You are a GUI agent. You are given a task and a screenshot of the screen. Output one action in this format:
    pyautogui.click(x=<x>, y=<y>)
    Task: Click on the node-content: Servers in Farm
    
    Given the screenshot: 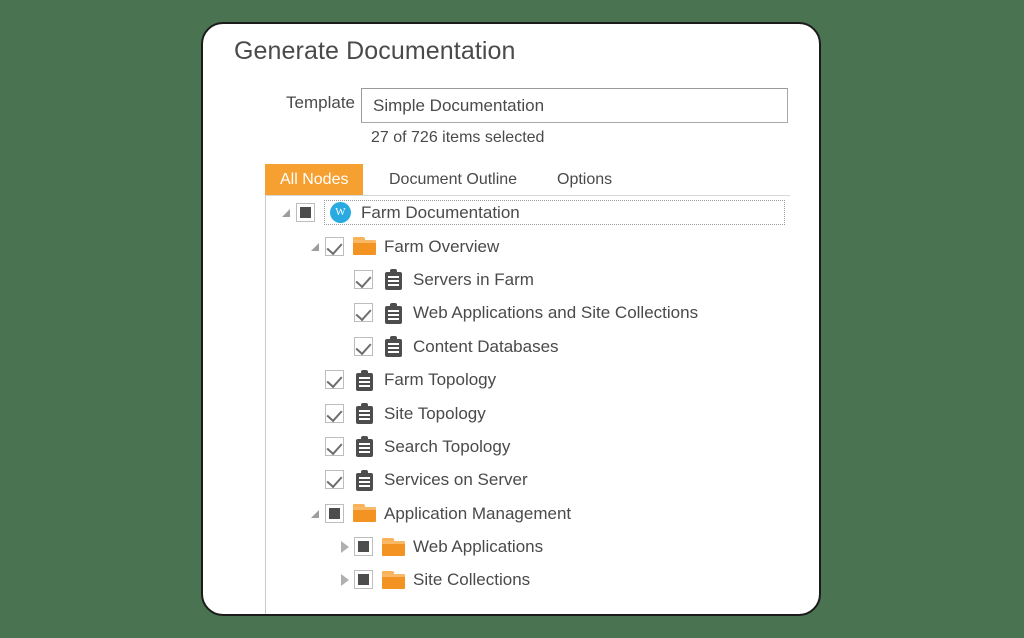 What is the action you would take?
    pyautogui.click(x=458, y=279)
    